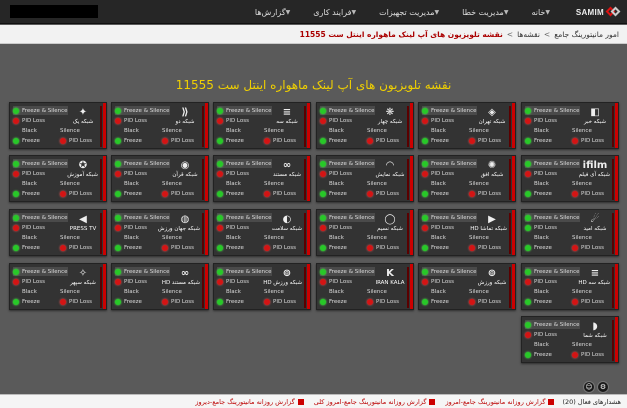  I want to click on channel-logo-icon: ◀, so click(83, 219).